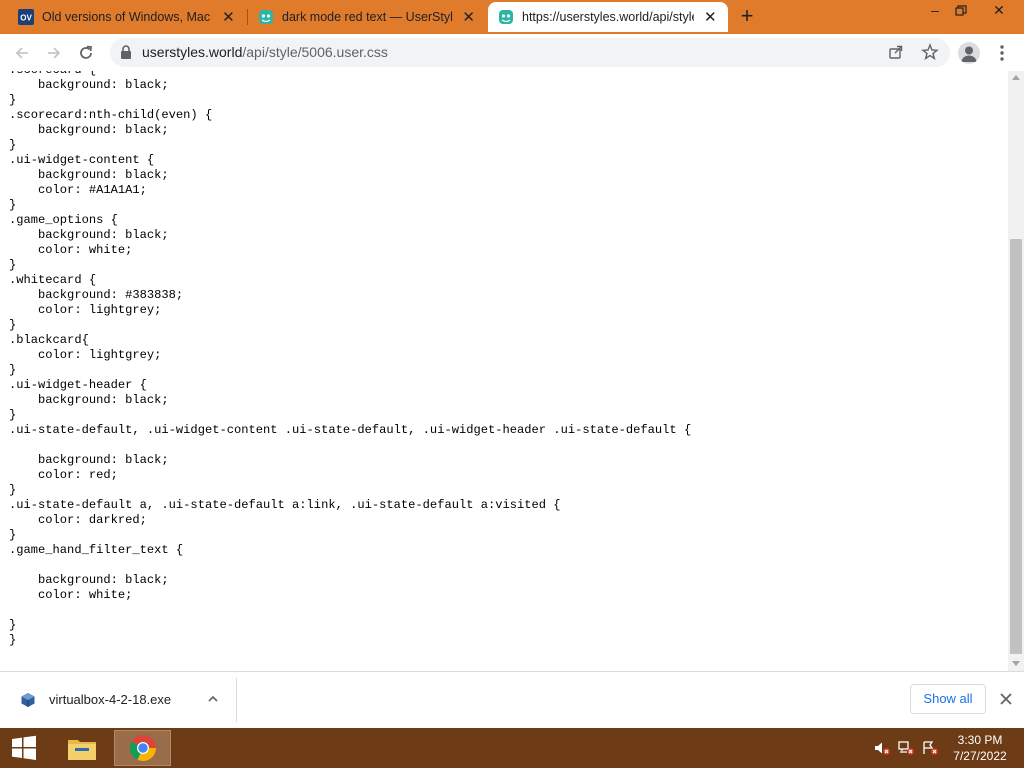  I want to click on oldversion-favicon-icon: OV, so click(26, 17).